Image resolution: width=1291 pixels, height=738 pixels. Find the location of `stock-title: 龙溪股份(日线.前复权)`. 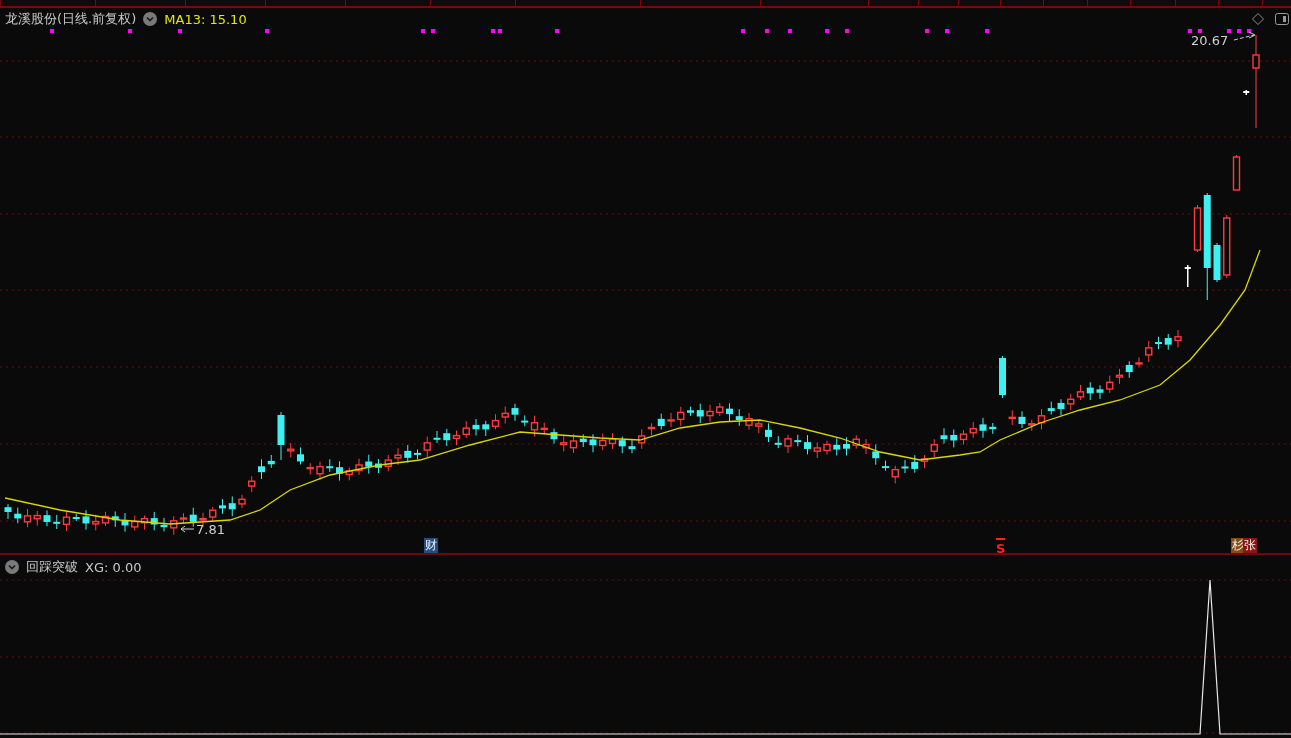

stock-title: 龙溪股份(日线.前复权) is located at coordinates (71, 19).